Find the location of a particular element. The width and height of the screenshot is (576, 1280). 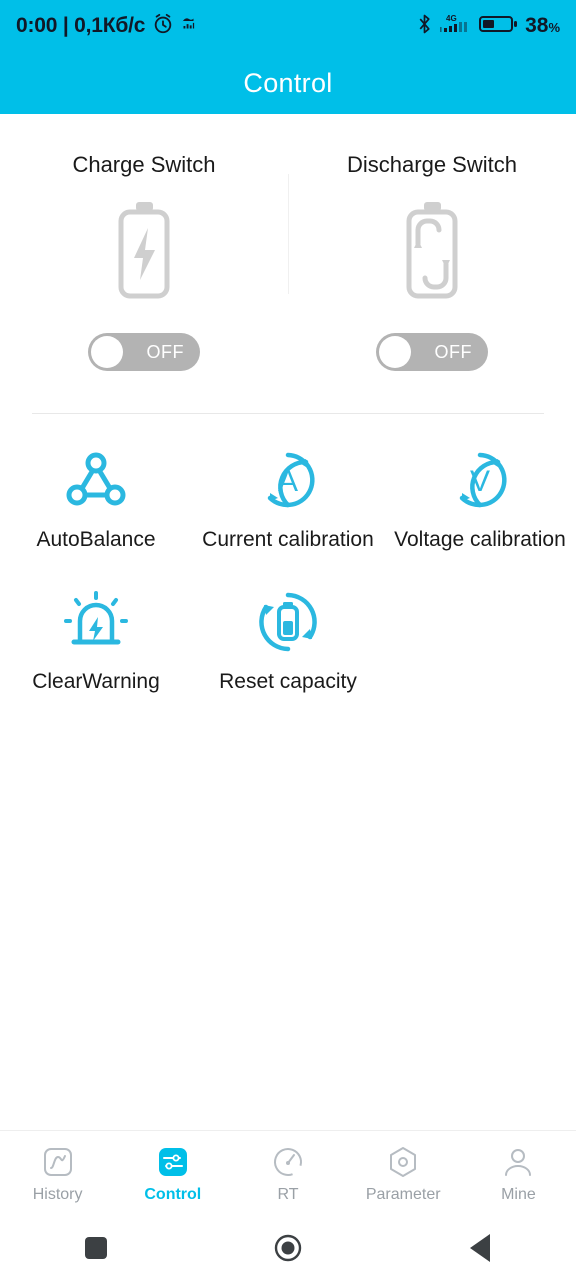

action-clear-warning: ClearWarning is located at coordinates (96, 642).